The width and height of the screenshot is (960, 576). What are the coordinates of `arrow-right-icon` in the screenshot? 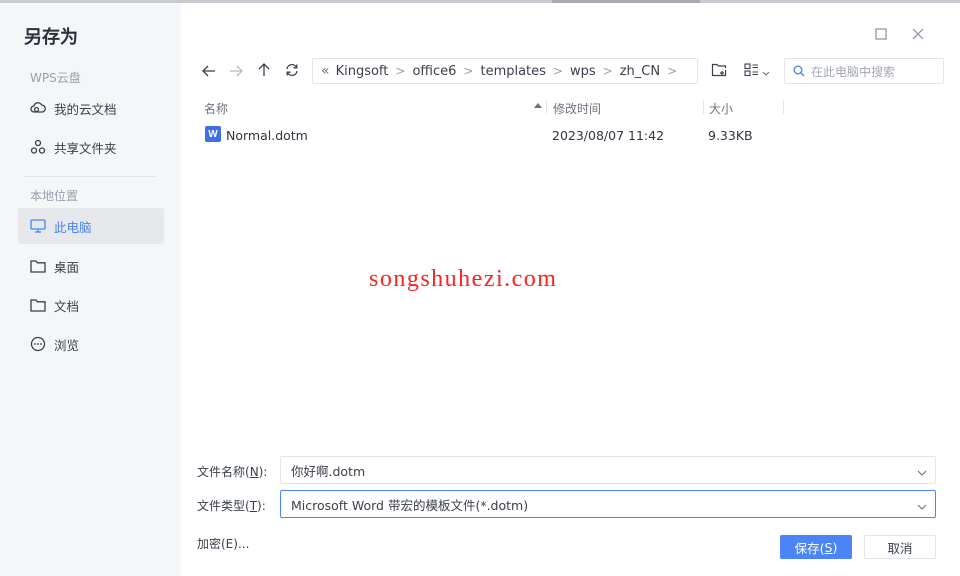 It's located at (236, 71).